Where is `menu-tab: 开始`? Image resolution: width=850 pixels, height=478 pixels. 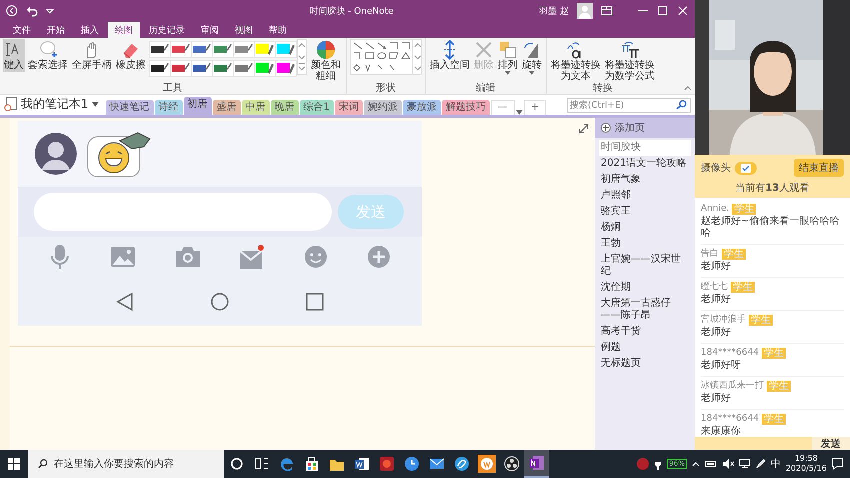
menu-tab: 开始 is located at coordinates (56, 30).